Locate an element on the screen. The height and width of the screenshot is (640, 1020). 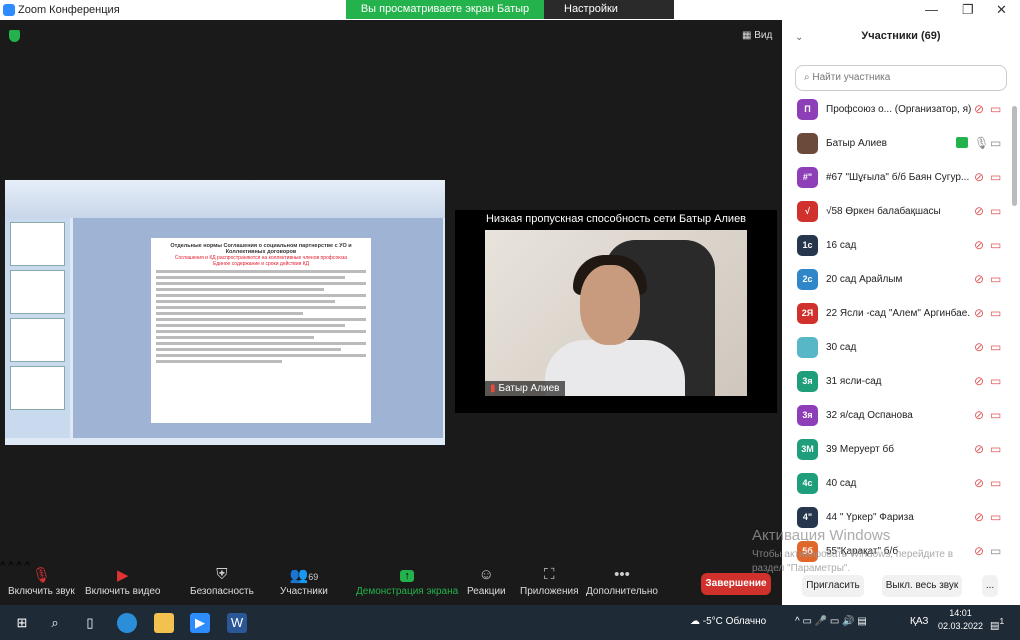
zoom-taskbar-icon: ▶ is located at coordinates (200, 623).